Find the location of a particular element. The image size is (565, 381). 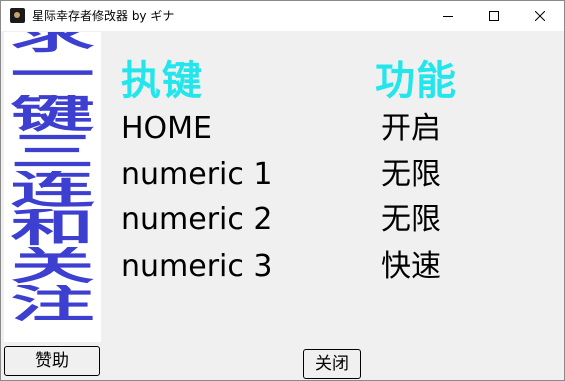

minimize-icon is located at coordinates (448, 16).